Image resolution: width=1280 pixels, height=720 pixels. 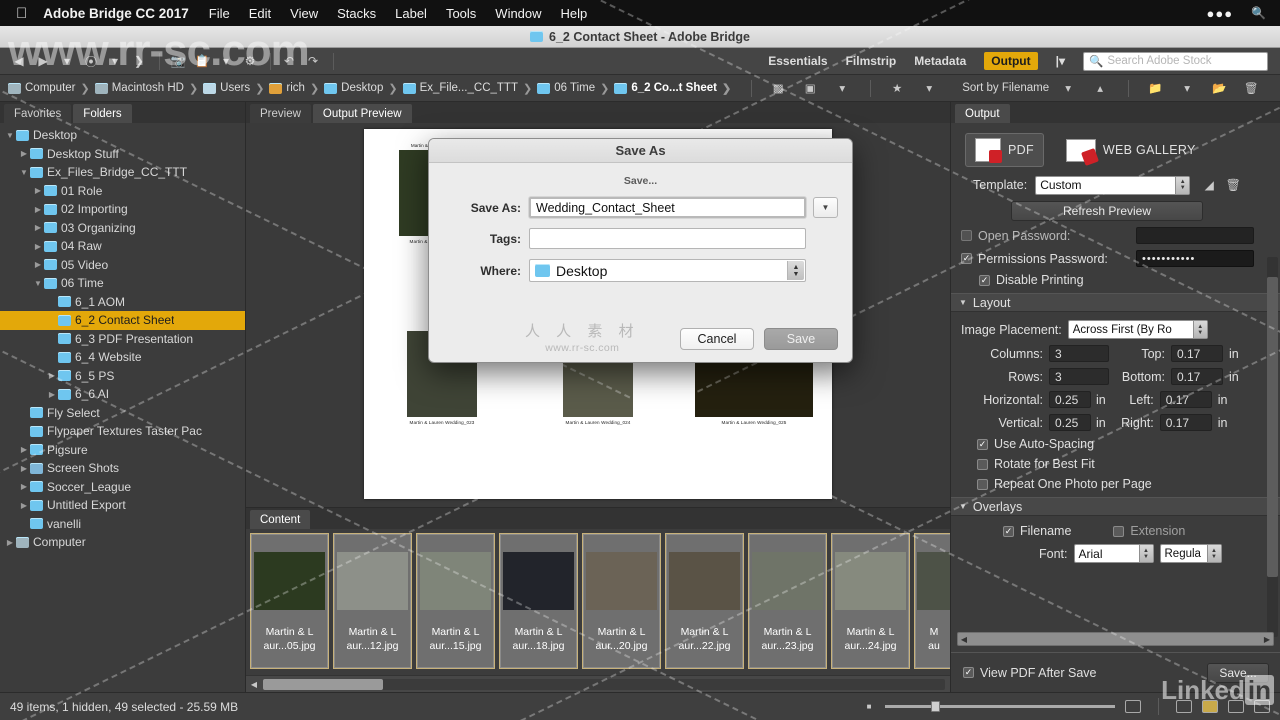 I want to click on layout-section-header: ▼ Layout, so click(x=1115, y=302).